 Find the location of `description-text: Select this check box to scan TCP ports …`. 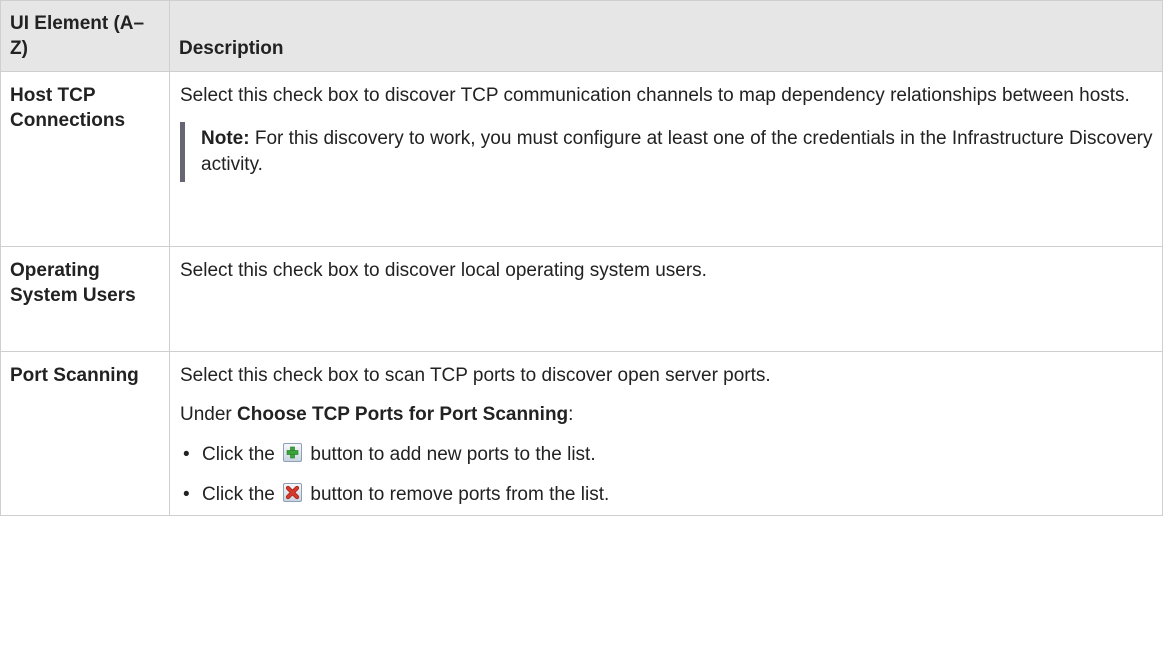

description-text: Select this check box to scan TCP ports … is located at coordinates (475, 375).